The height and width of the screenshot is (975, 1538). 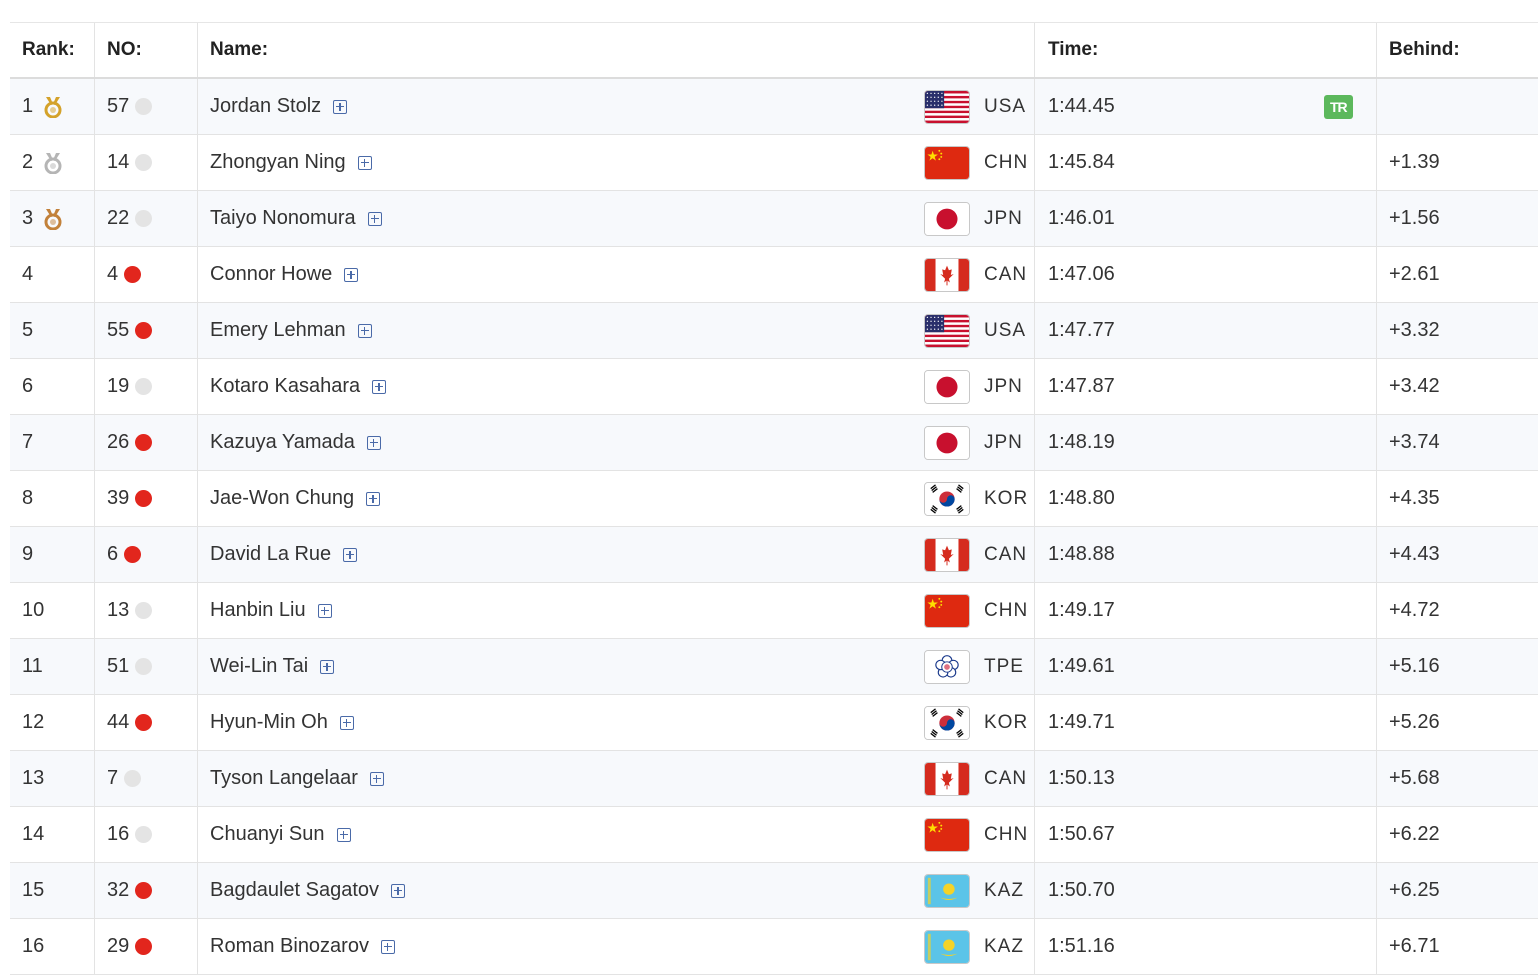 I want to click on bib-number: 51, so click(x=118, y=666).